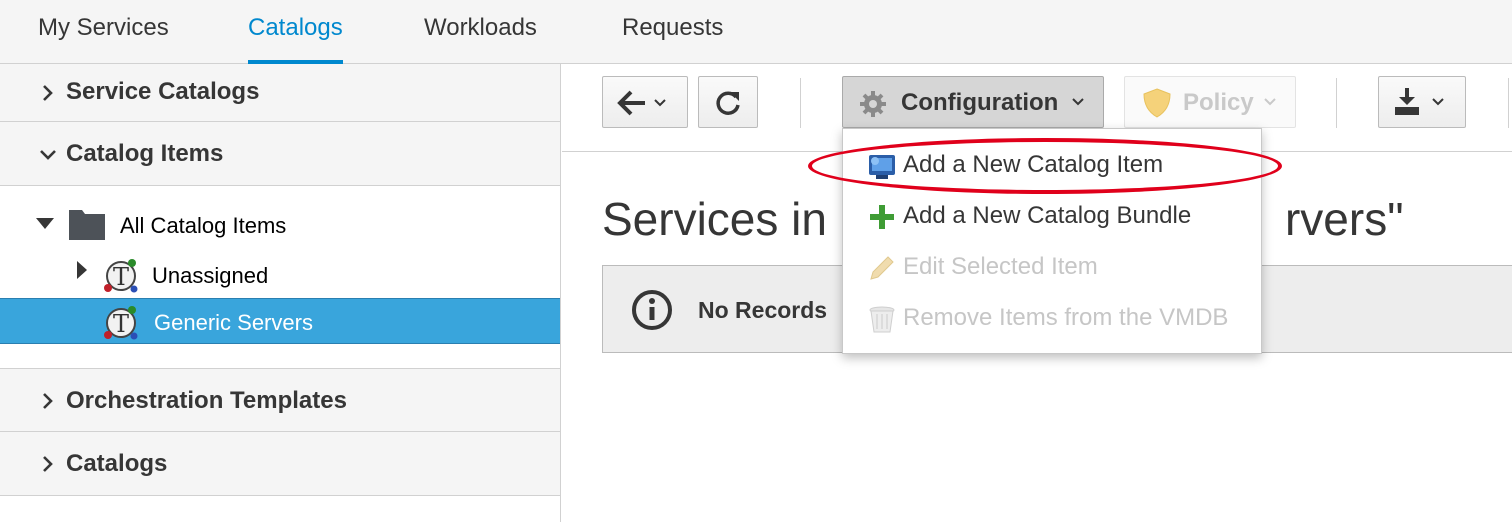 The height and width of the screenshot is (522, 1512). What do you see at coordinates (203, 225) in the screenshot?
I see `tree-node-label: All Catalog Items` at bounding box center [203, 225].